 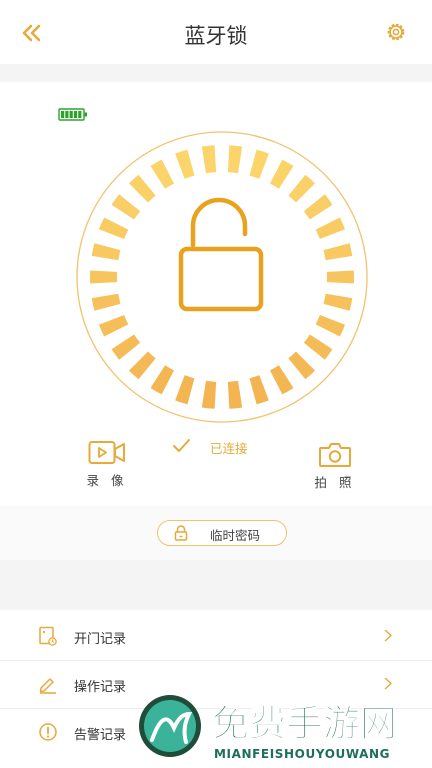 What do you see at coordinates (221, 254) in the screenshot?
I see `unlocked-padlock-icon` at bounding box center [221, 254].